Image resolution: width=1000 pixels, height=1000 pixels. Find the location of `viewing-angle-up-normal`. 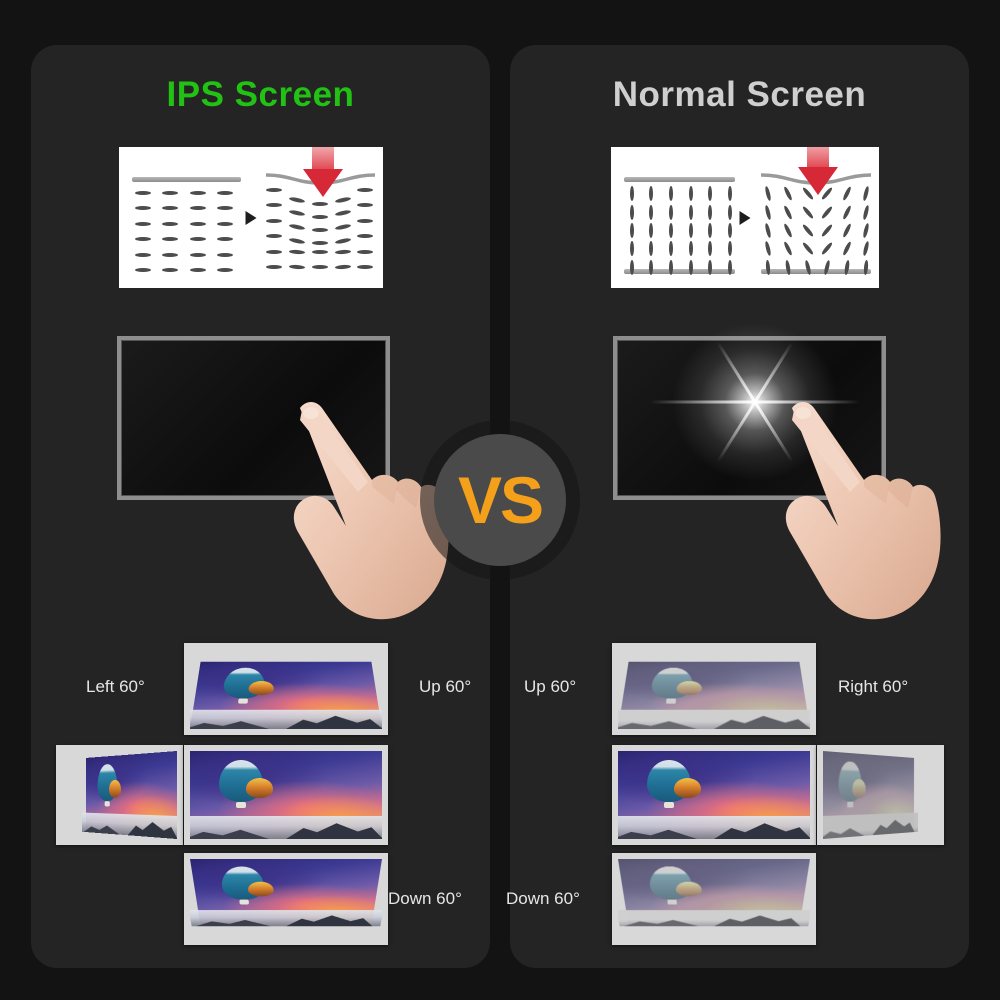

viewing-angle-up-normal is located at coordinates (714, 689).